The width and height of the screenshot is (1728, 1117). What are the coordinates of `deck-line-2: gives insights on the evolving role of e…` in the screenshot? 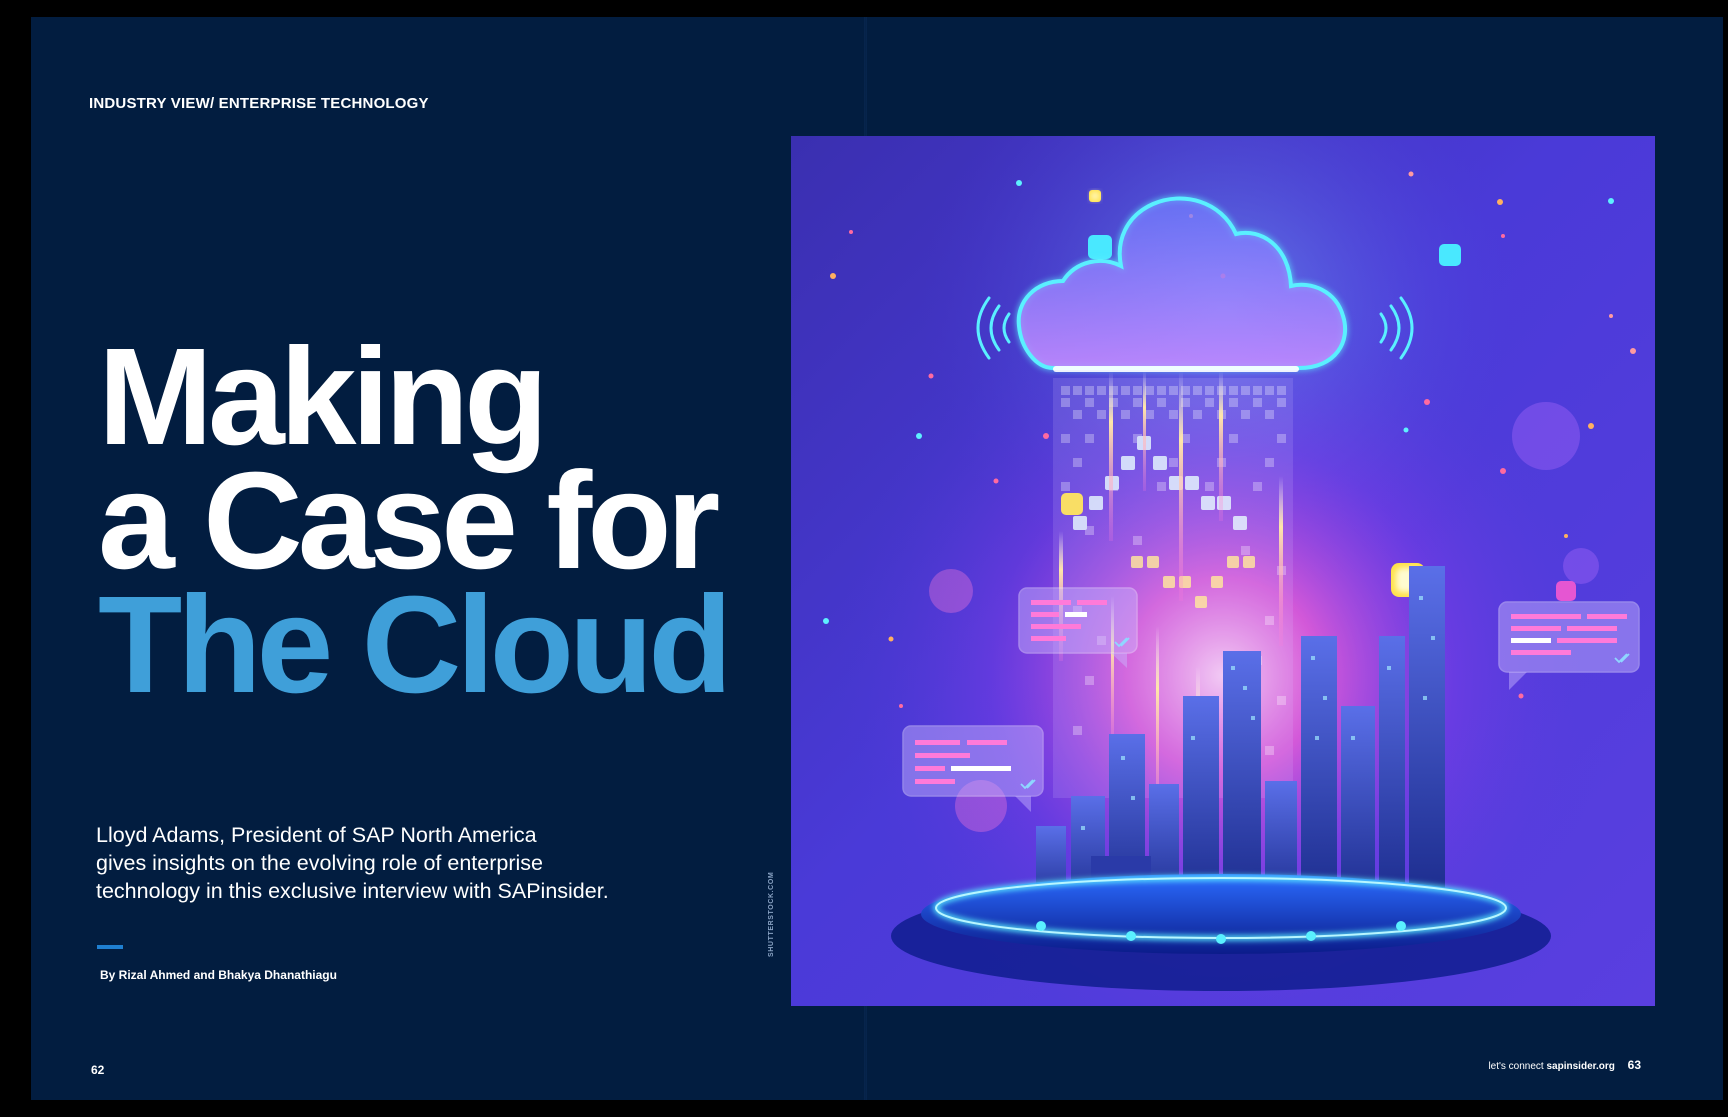 It's located at (319, 863).